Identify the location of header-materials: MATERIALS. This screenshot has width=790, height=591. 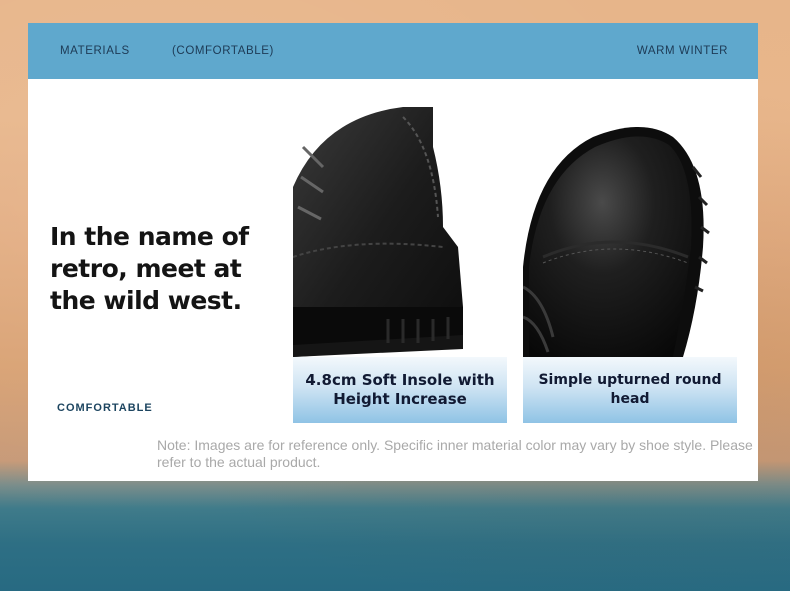
(95, 51).